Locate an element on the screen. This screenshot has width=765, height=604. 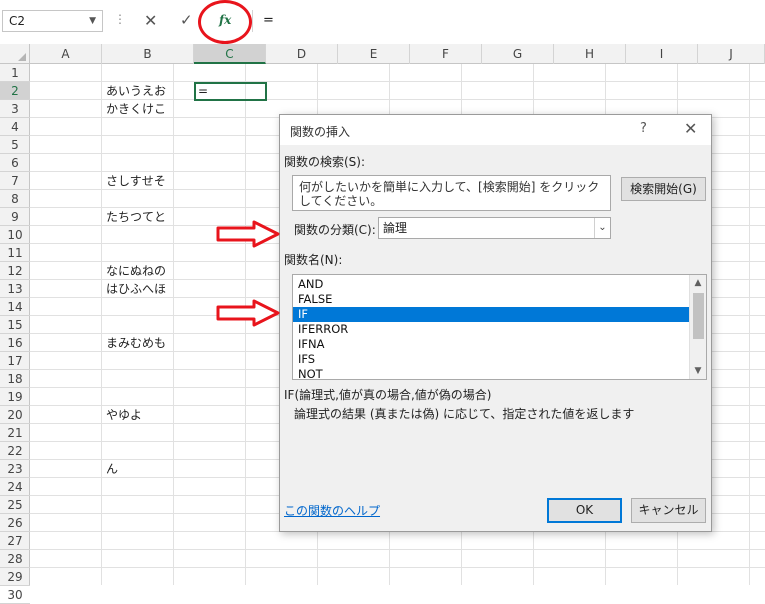
annotation-arrow-function is located at coordinates (248, 313).